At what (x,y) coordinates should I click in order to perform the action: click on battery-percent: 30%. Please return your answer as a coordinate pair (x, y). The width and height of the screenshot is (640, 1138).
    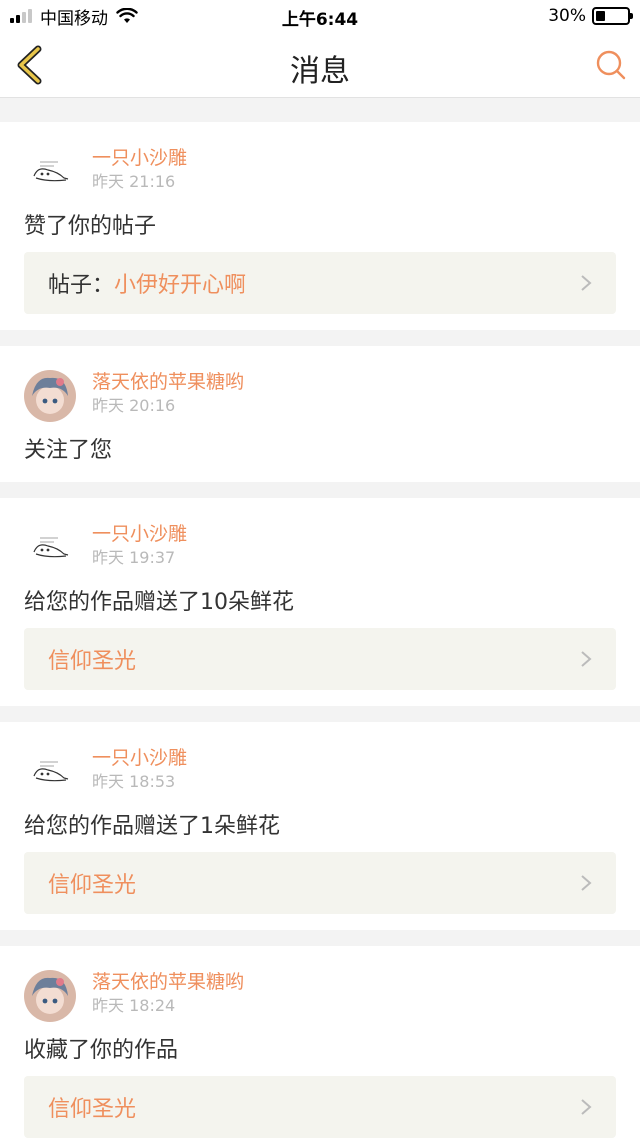
    Looking at the image, I should click on (567, 16).